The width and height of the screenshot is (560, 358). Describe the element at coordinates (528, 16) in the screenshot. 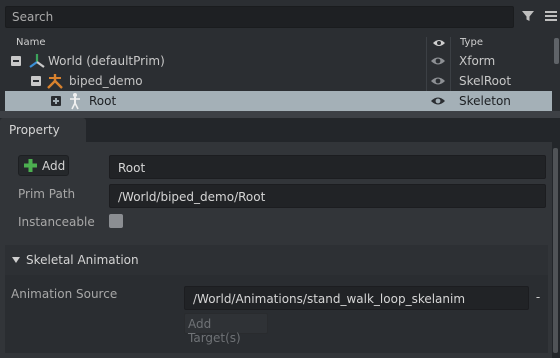

I see `filter-icon` at that location.